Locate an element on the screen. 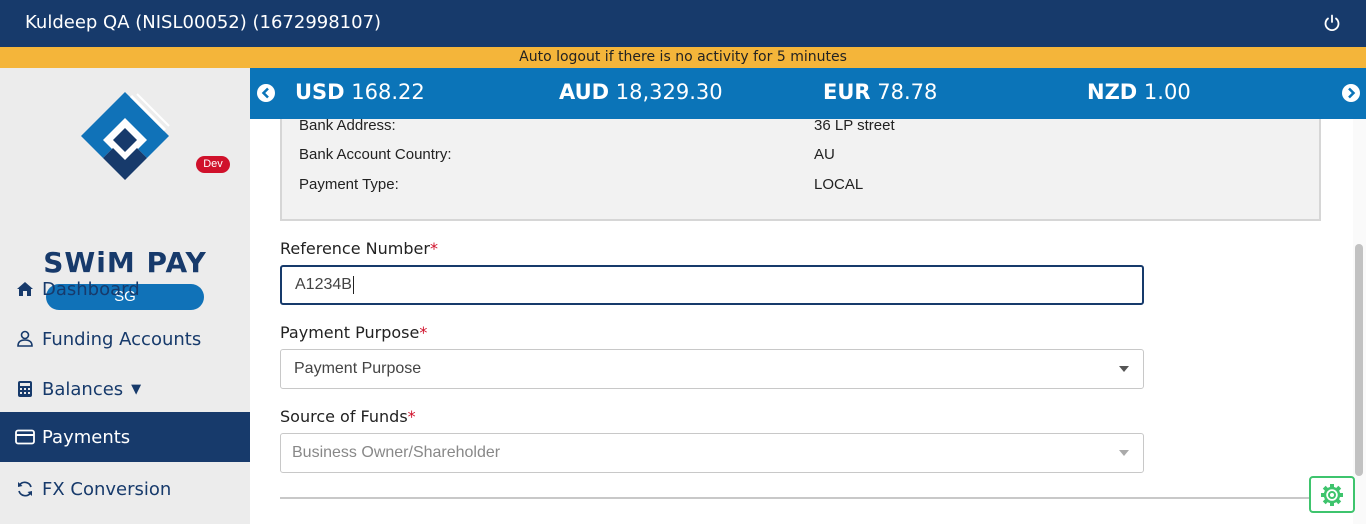 The width and height of the screenshot is (1366, 524). dev-badge: Dev is located at coordinates (213, 164).